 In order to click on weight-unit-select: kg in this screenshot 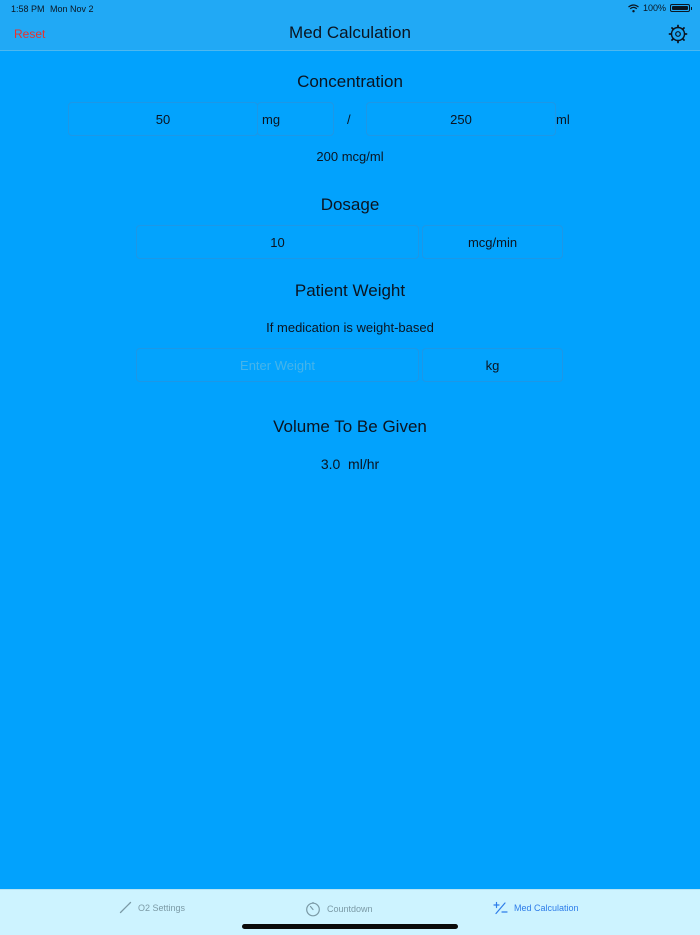, I will do `click(492, 365)`.